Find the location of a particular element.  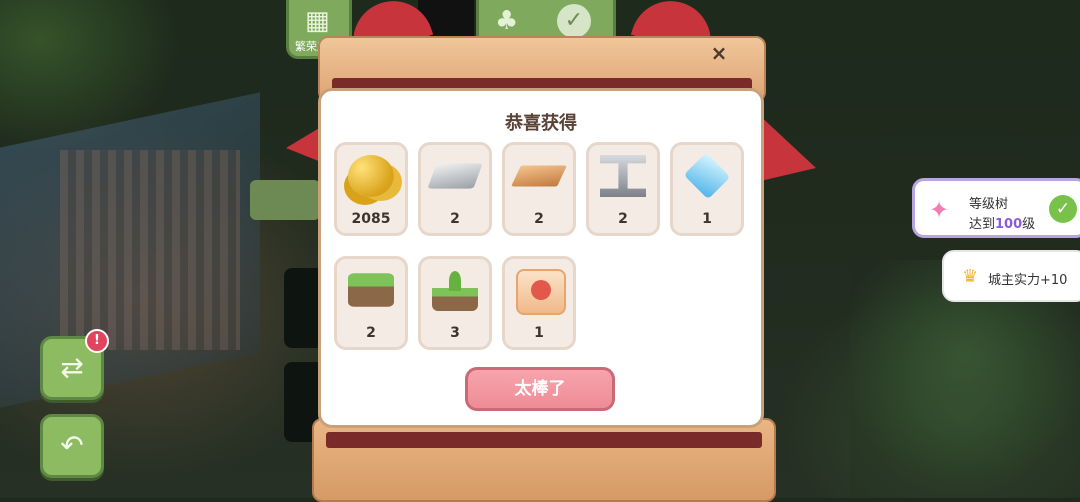

sprout-block-icon is located at coordinates (455, 290).